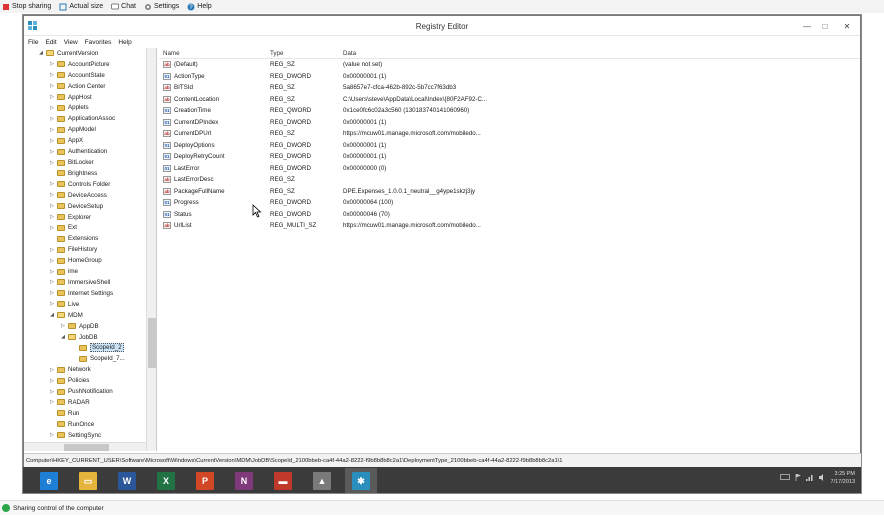  What do you see at coordinates (798, 478) in the screenshot?
I see `flag-icon` at bounding box center [798, 478].